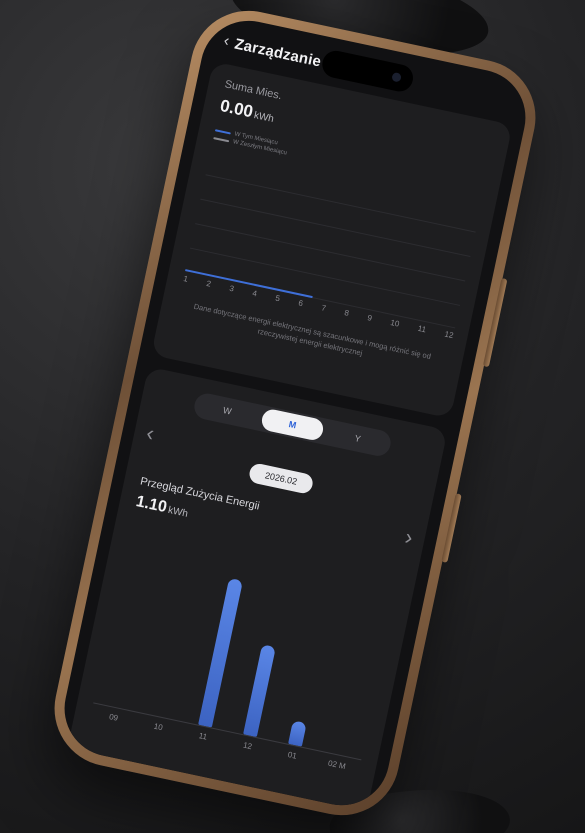 The width and height of the screenshot is (585, 833). I want to click on x-tick-label: 12, so click(247, 746).